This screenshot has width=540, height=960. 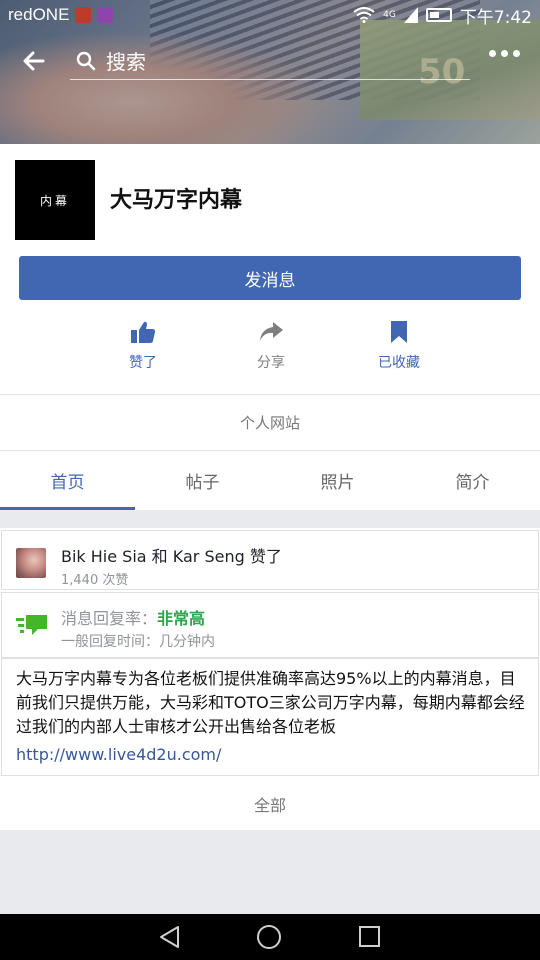 I want to click on nav-home-icon, so click(x=269, y=937).